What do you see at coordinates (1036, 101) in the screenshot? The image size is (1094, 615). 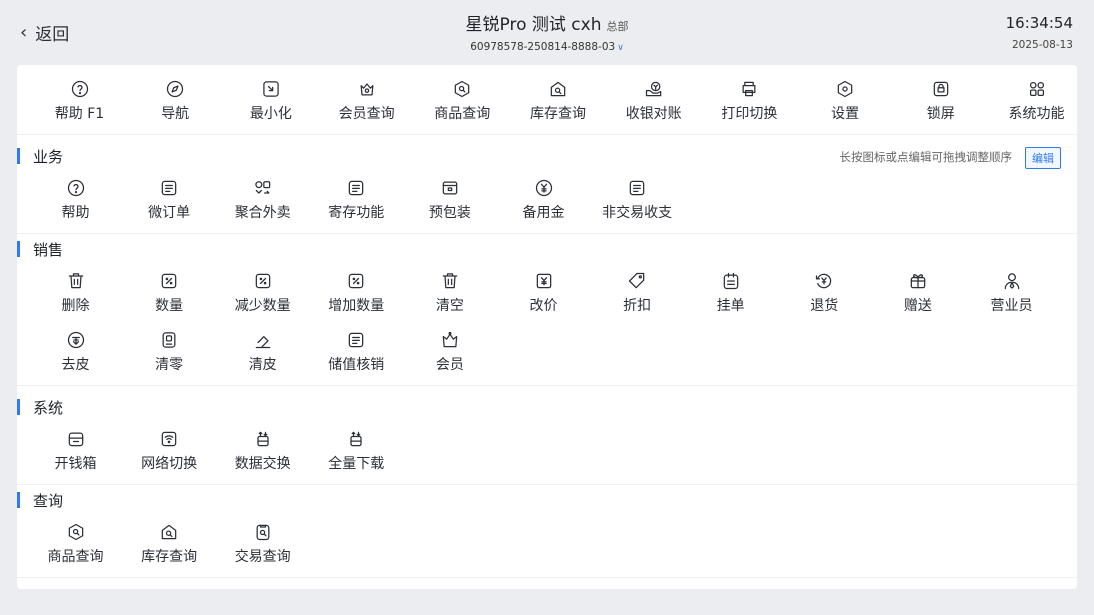 I see `toolbar-item-button: 系统功能` at bounding box center [1036, 101].